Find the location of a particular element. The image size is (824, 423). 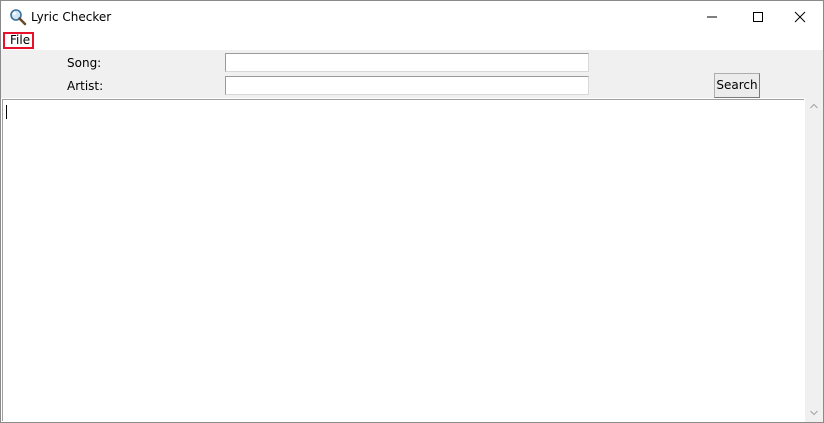

maximize-icon is located at coordinates (758, 17).